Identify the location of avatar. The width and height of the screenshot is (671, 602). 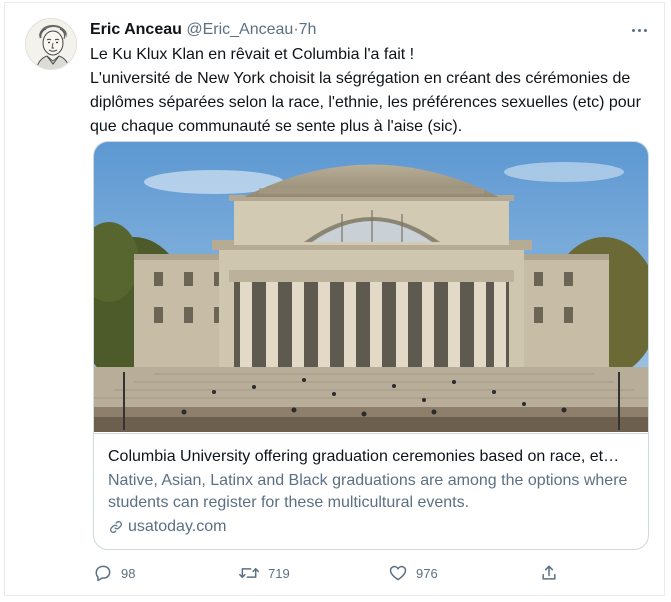
(51, 44).